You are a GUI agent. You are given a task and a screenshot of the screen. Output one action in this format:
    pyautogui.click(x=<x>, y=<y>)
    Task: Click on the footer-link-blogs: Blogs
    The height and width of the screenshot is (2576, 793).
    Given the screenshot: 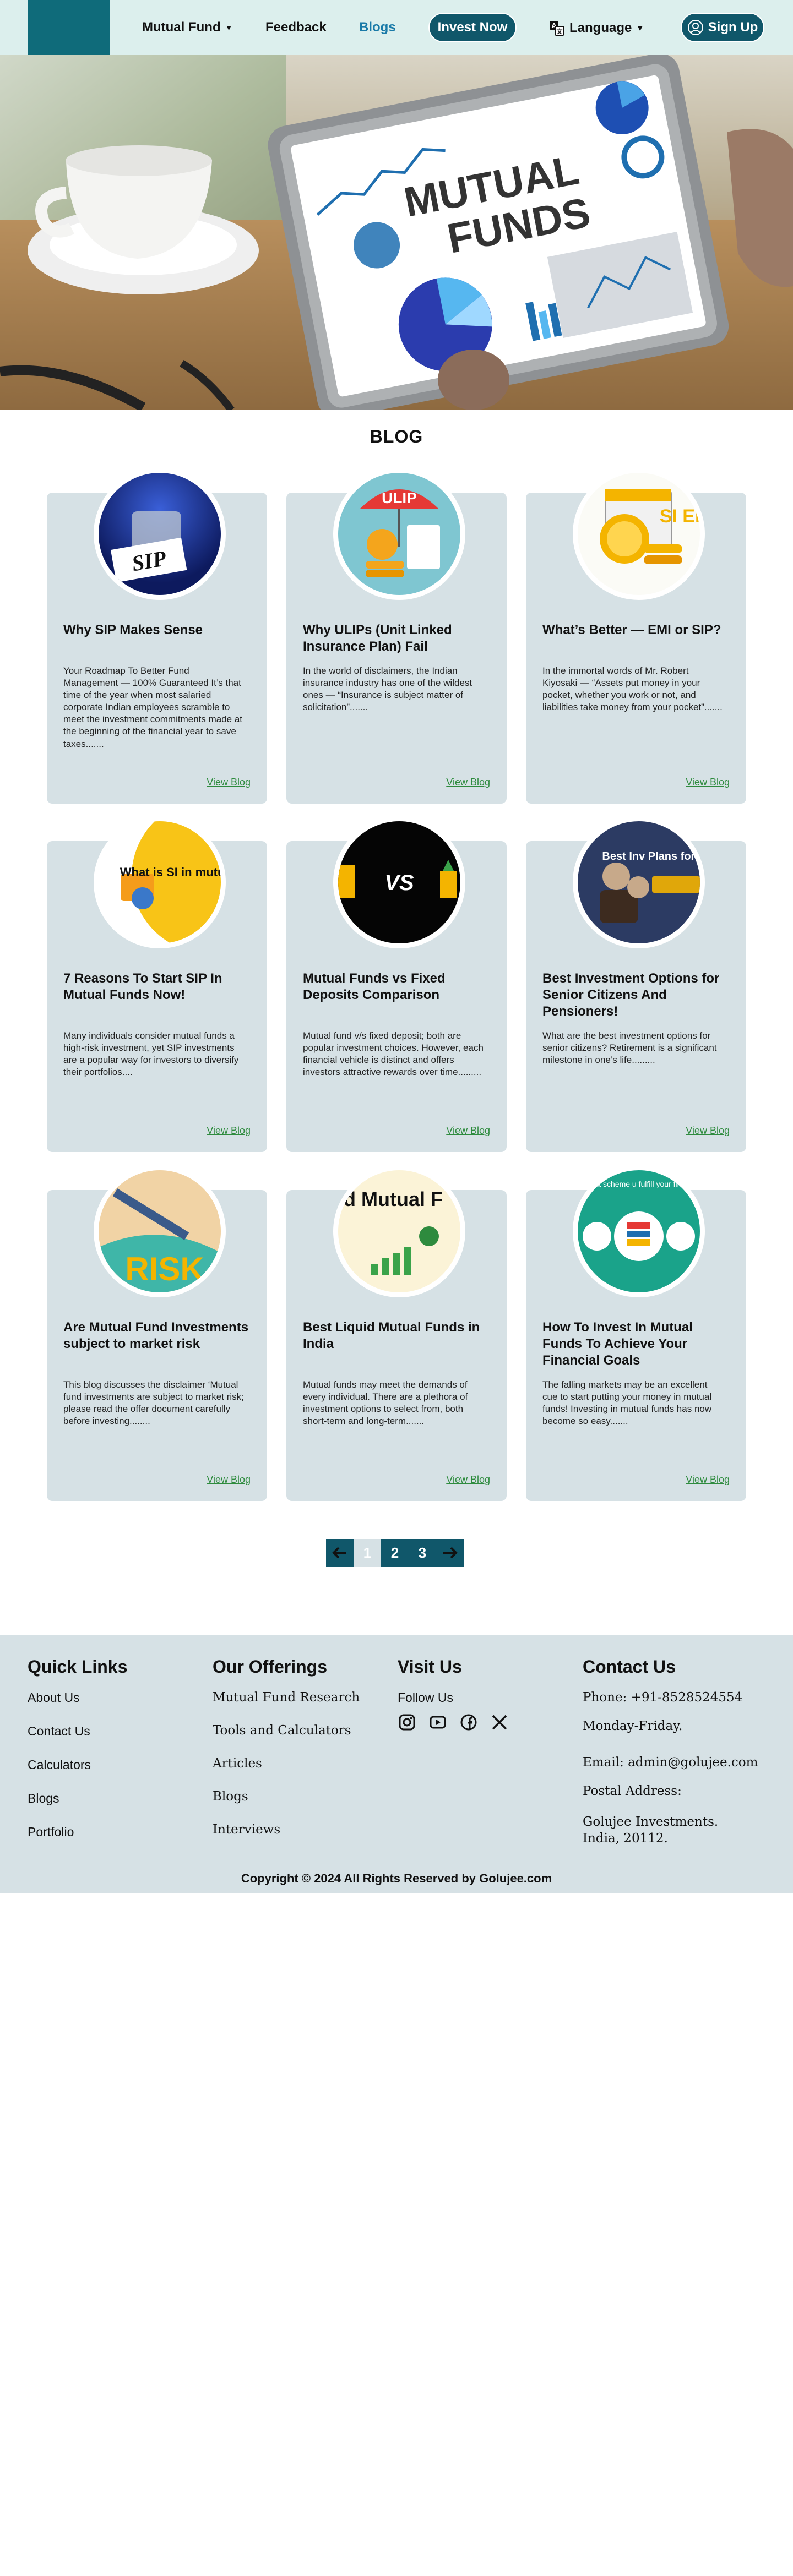 What is the action you would take?
    pyautogui.click(x=77, y=1799)
    